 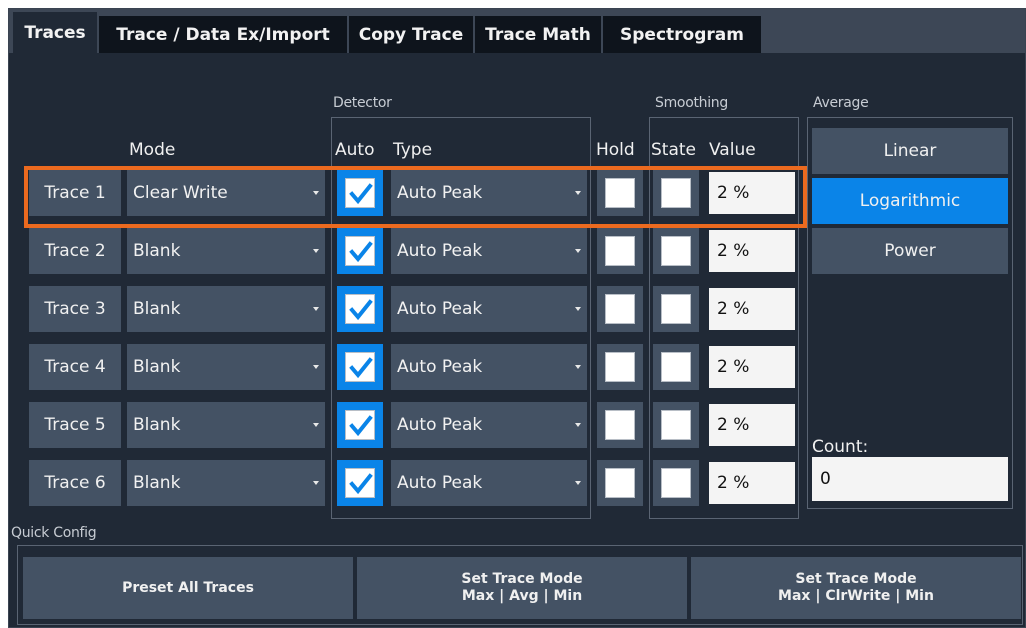 What do you see at coordinates (910, 151) in the screenshot?
I see `average-linear-button: Linear` at bounding box center [910, 151].